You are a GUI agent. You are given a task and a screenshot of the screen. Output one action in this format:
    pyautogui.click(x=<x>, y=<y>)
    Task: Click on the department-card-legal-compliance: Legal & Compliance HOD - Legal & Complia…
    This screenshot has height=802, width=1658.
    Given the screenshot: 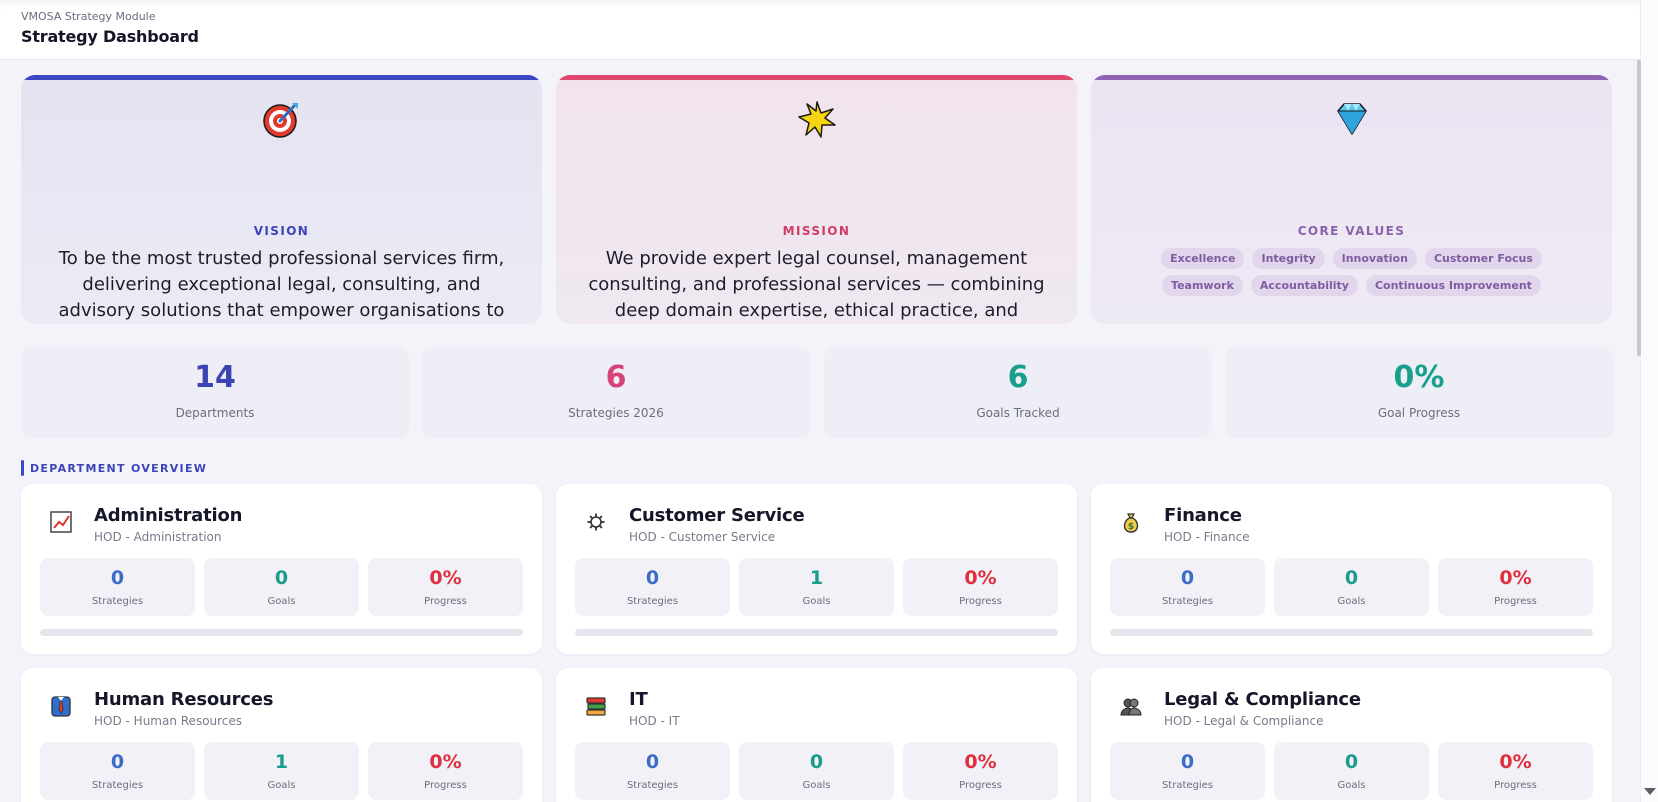 What is the action you would take?
    pyautogui.click(x=1351, y=735)
    